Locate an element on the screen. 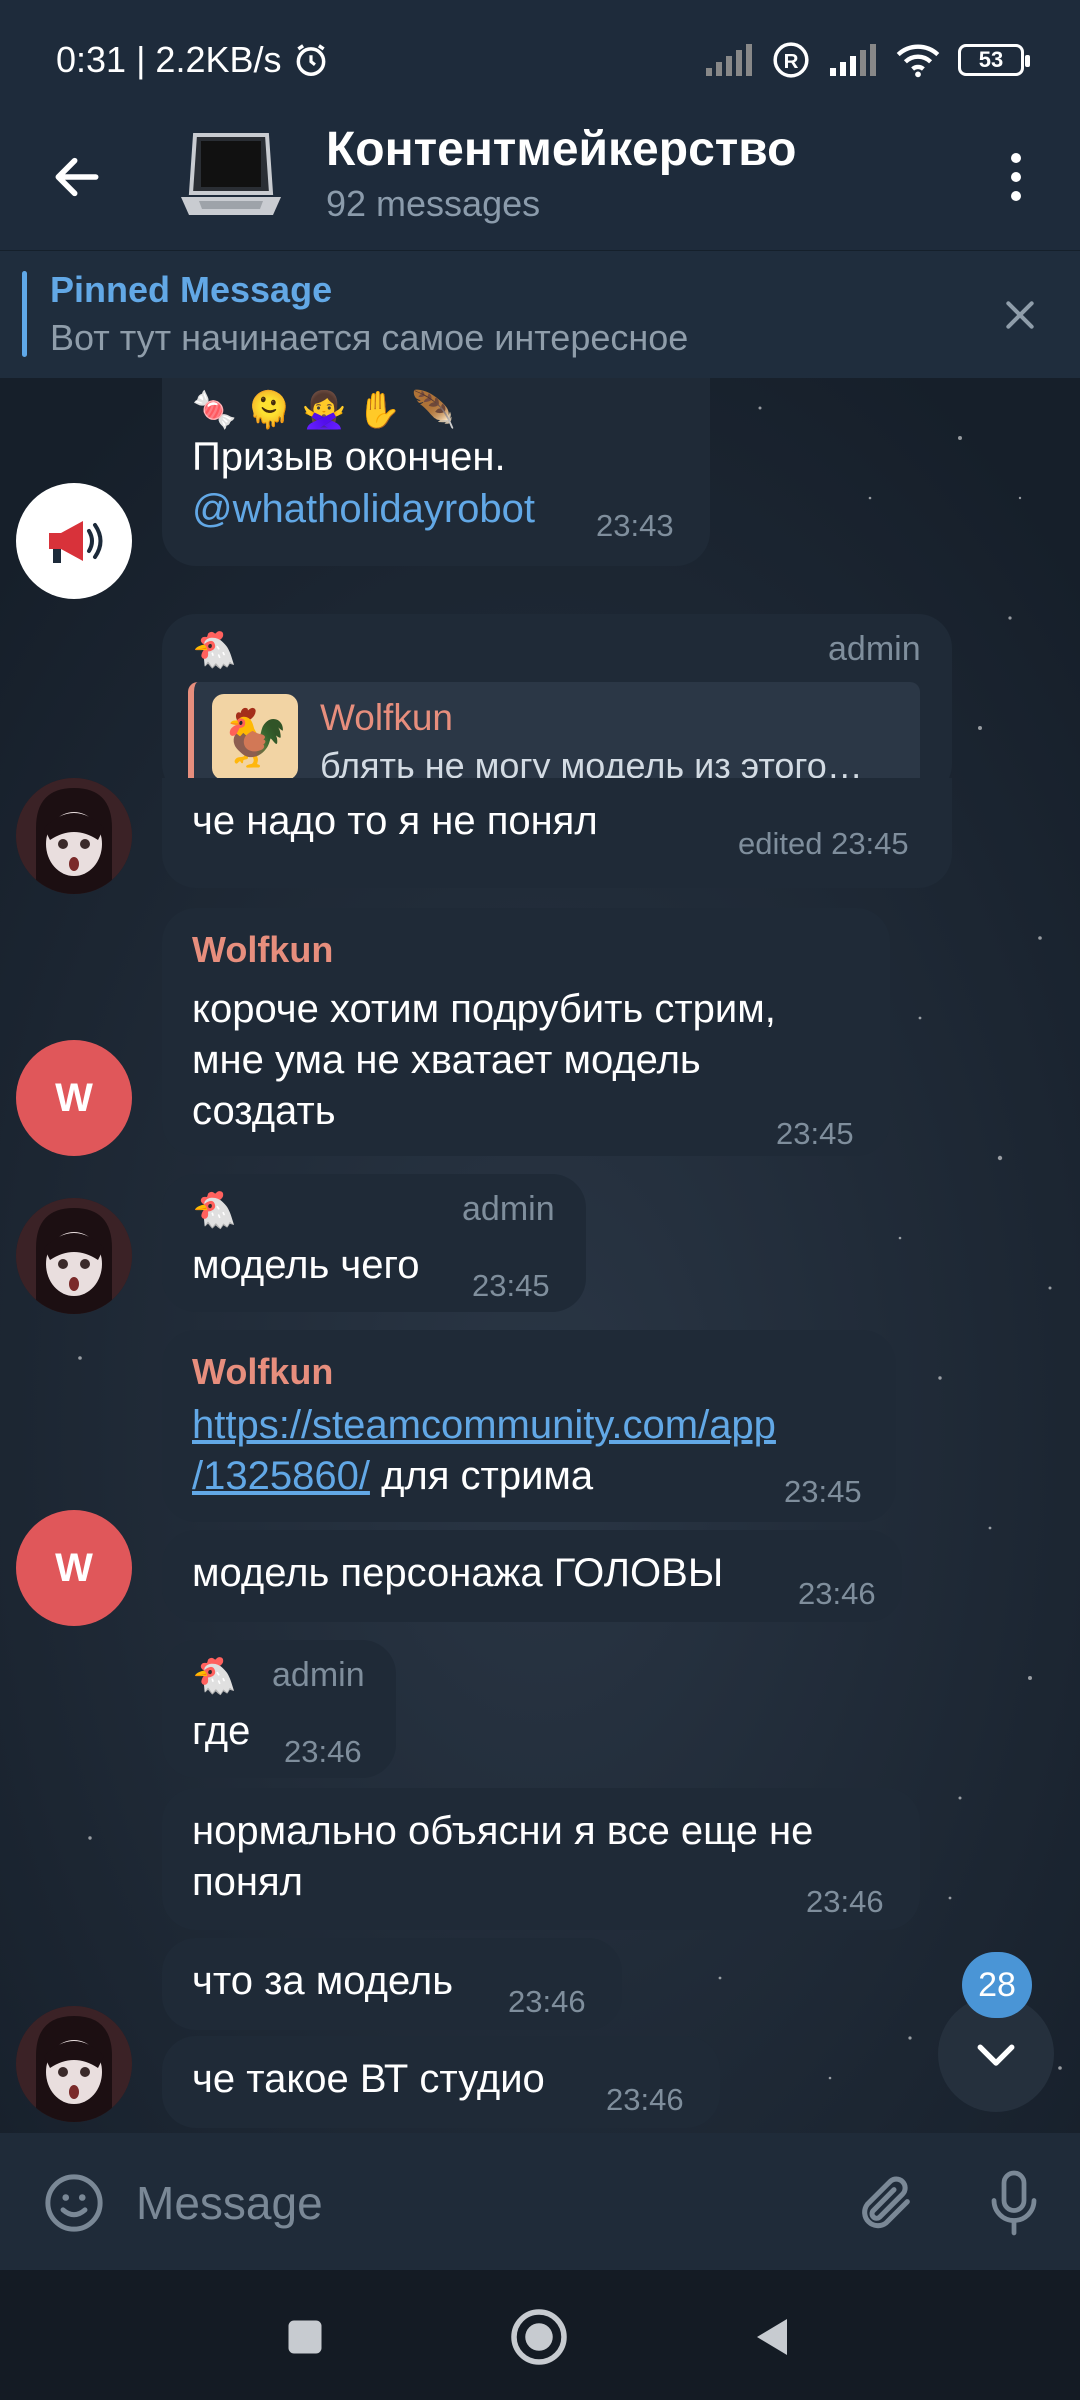  message-text-line: понял is located at coordinates (247, 1882).